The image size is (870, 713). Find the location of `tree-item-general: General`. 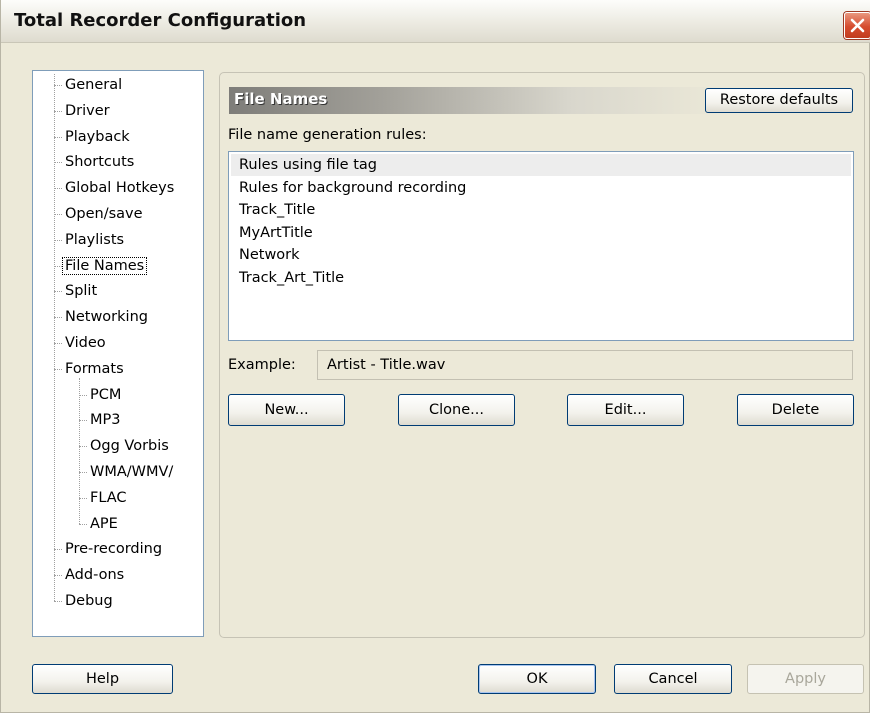

tree-item-general: General is located at coordinates (93, 85).